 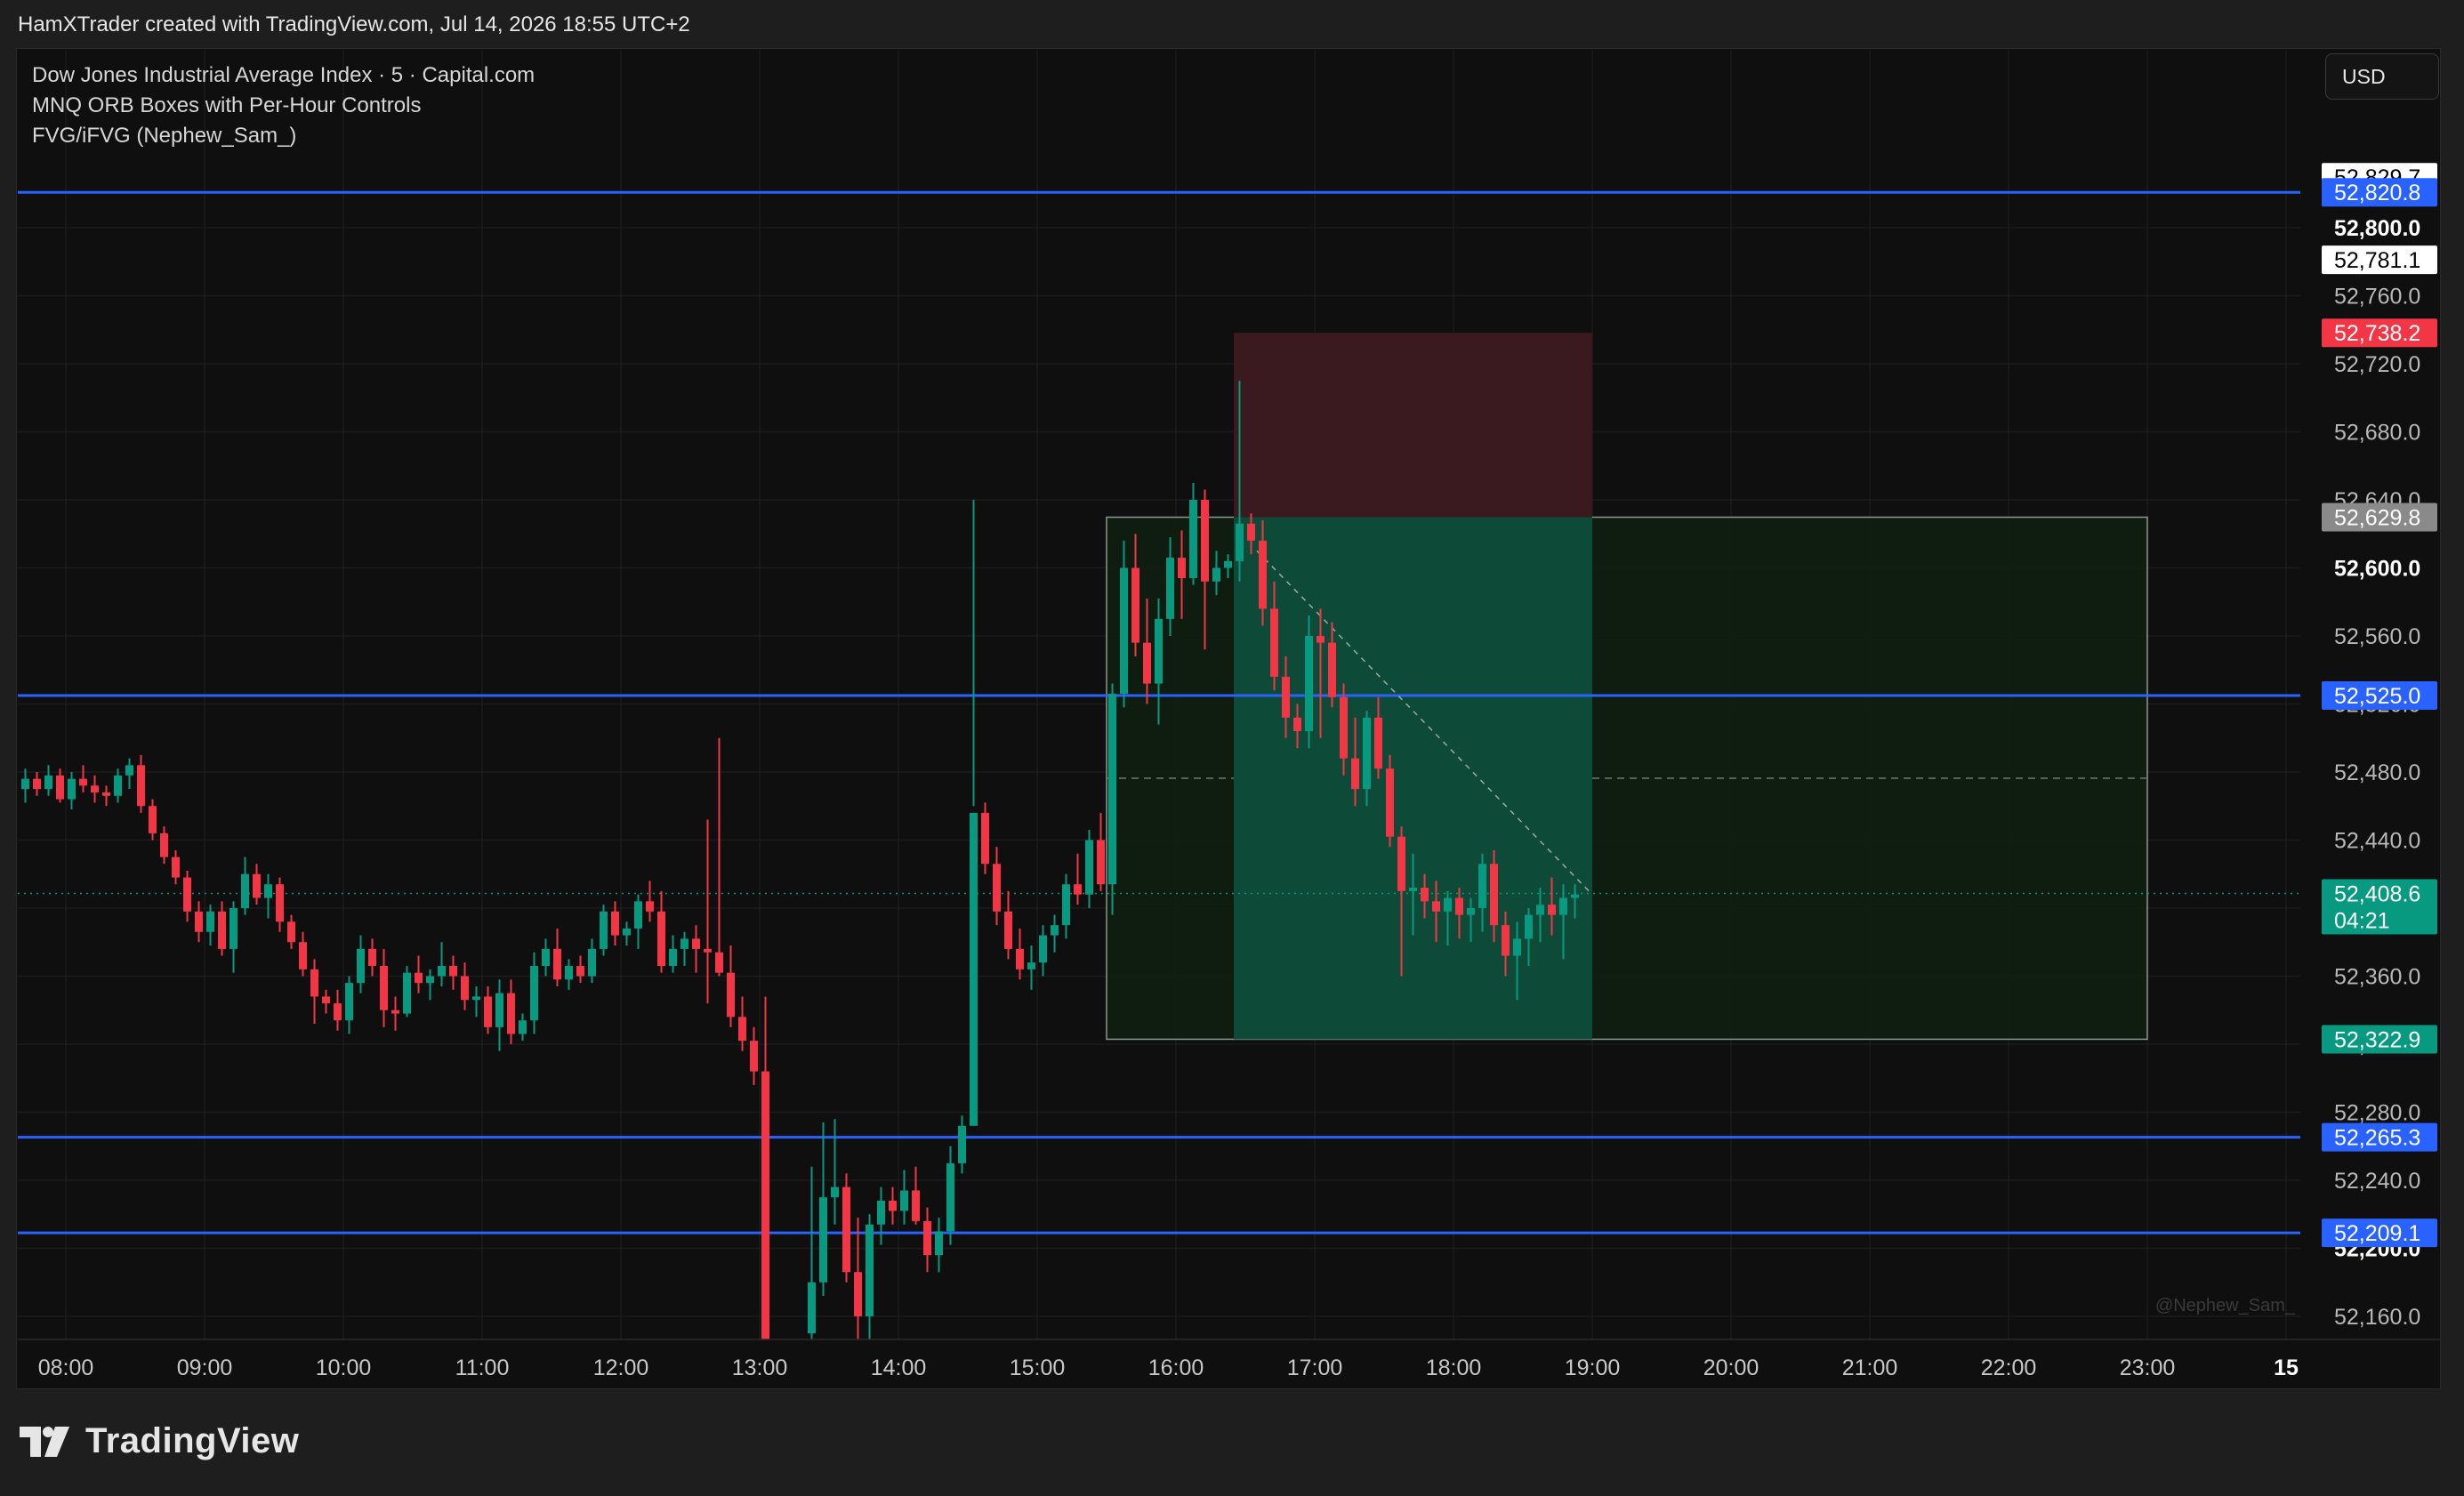 What do you see at coordinates (2377, 1233) in the screenshot?
I see `price-label: 52,209.1` at bounding box center [2377, 1233].